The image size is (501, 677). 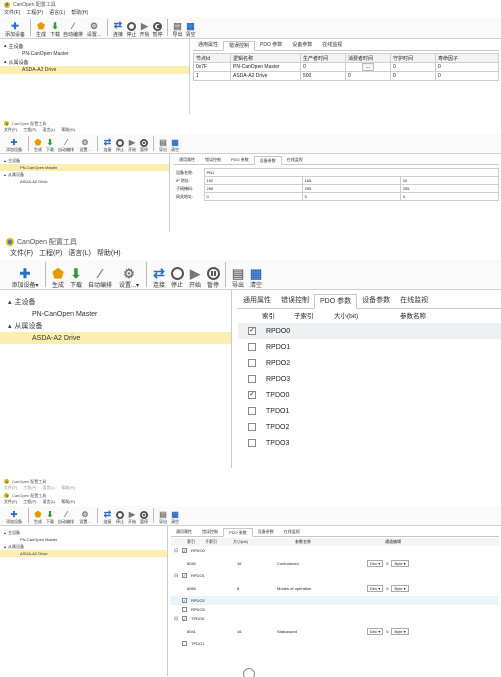 What do you see at coordinates (369, 395) in the screenshot?
I see `pdo-list-item: ✓ TPDO0` at bounding box center [369, 395].